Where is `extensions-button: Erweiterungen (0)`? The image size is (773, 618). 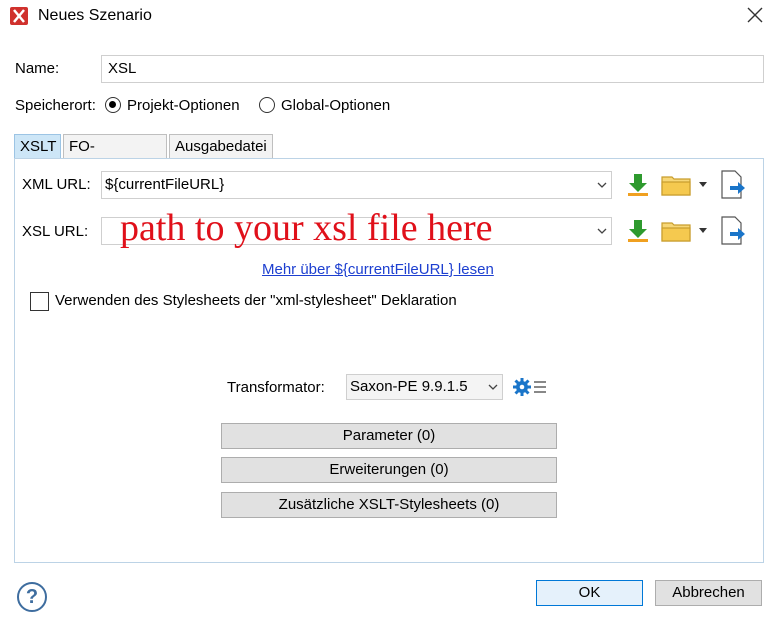
extensions-button: Erweiterungen (0) is located at coordinates (389, 470).